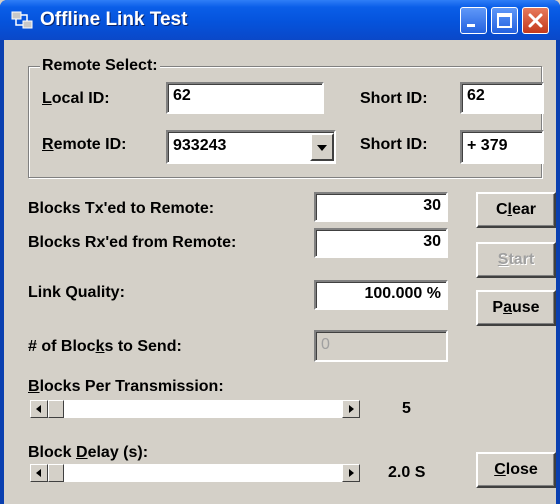 The width and height of the screenshot is (560, 504). Describe the element at coordinates (381, 243) in the screenshot. I see `blocks-rx-value: 30` at that location.